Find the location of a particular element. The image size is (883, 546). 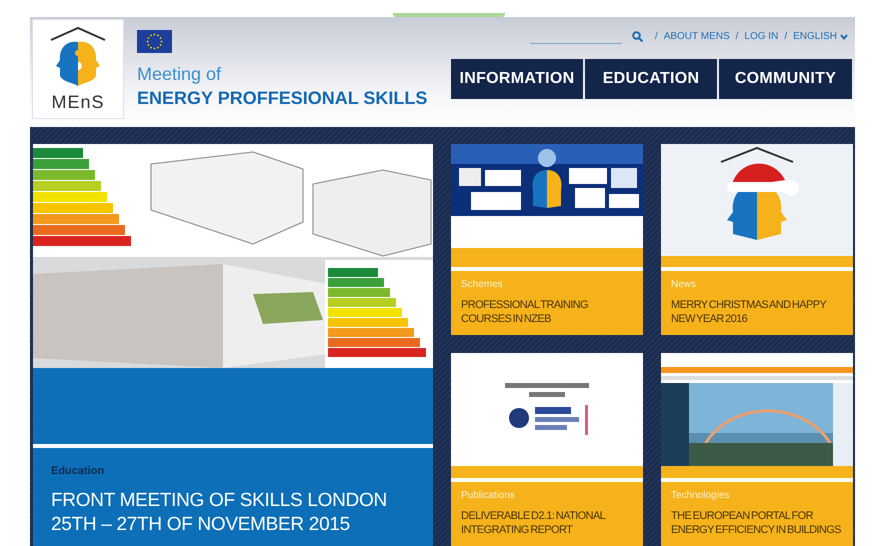

site-title: Meeting of is located at coordinates (179, 74).